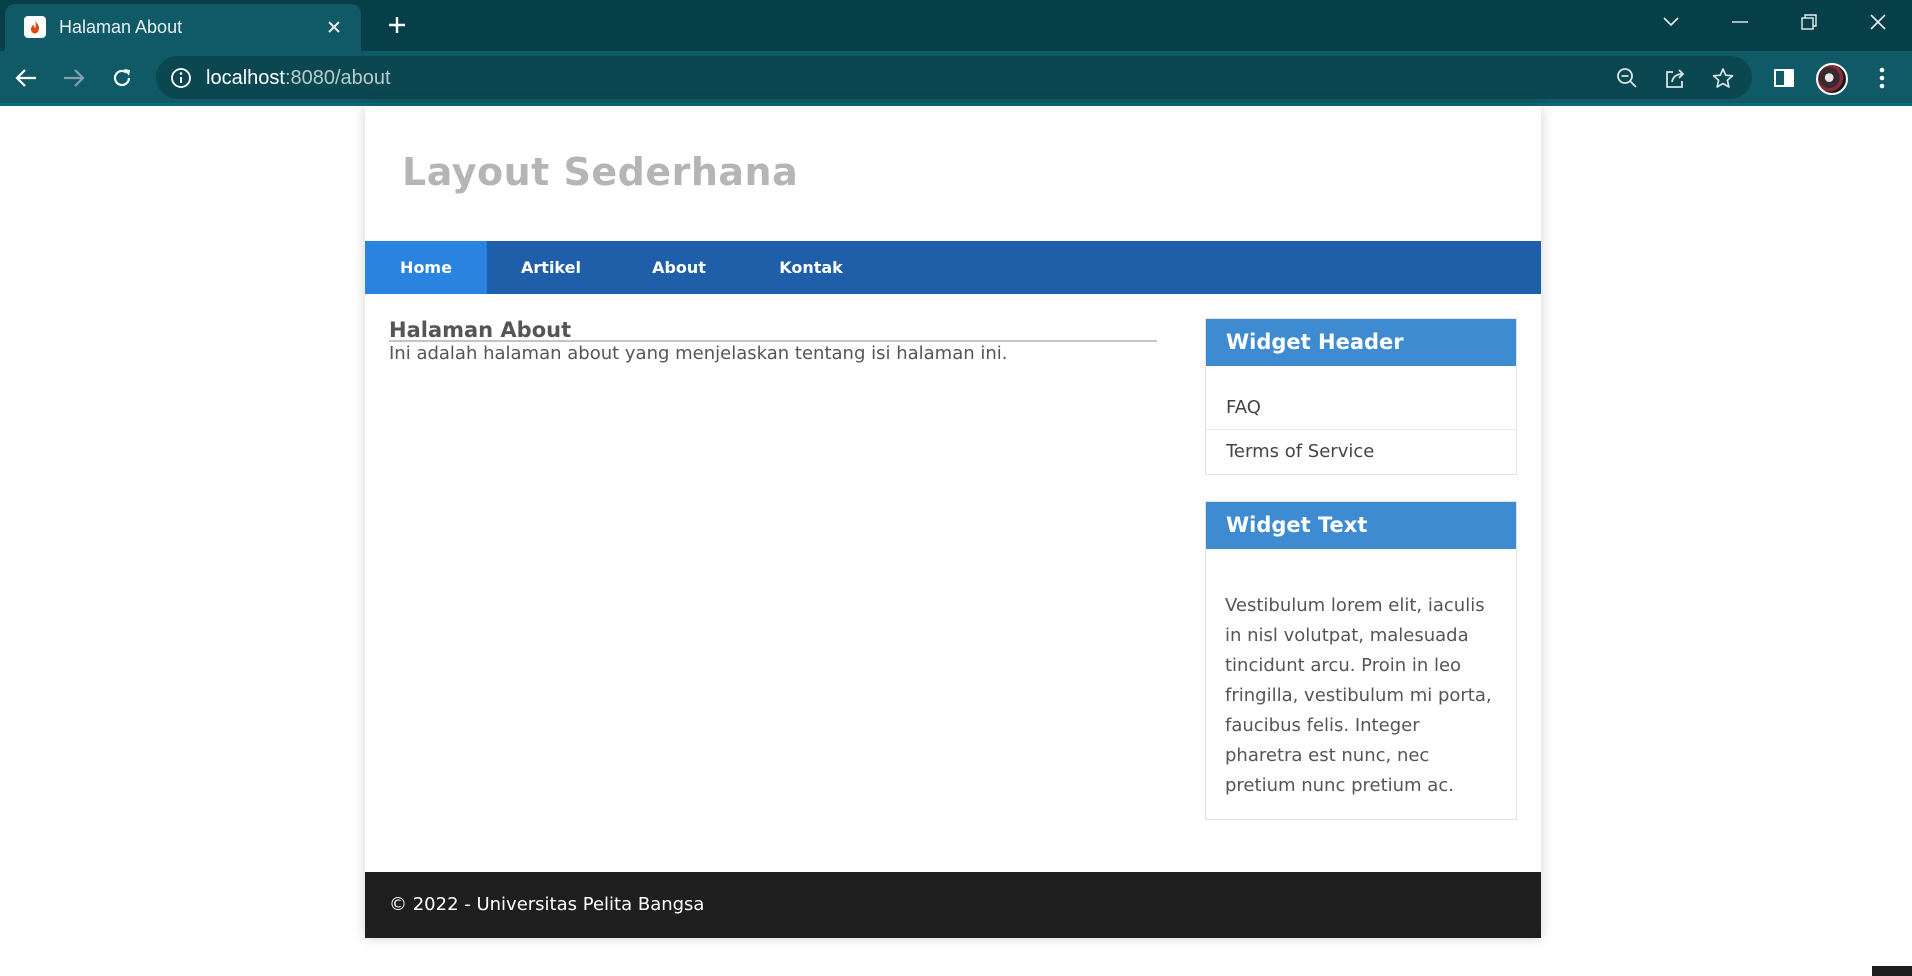 The width and height of the screenshot is (1912, 976). Describe the element at coordinates (1740, 22) in the screenshot. I see `minimize-icon` at that location.